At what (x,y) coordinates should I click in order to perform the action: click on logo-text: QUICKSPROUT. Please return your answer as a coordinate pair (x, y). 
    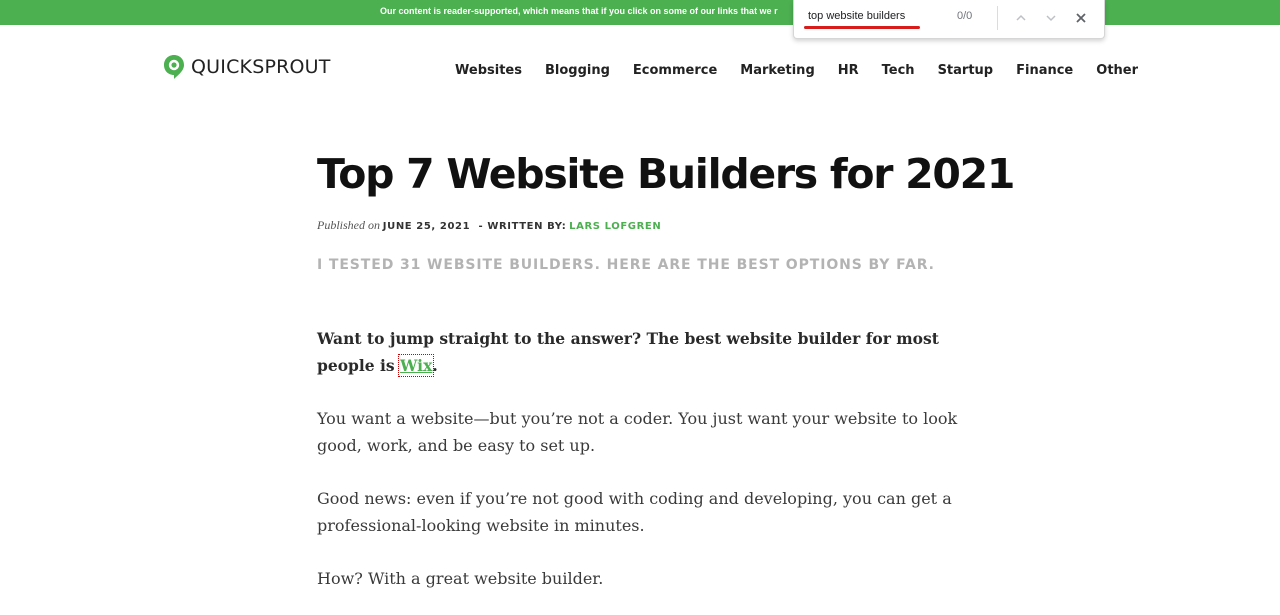
    Looking at the image, I should click on (261, 67).